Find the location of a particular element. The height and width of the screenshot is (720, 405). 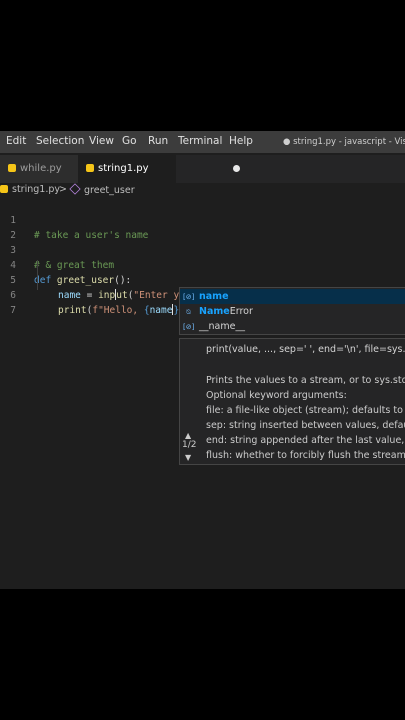

line-number: 7 is located at coordinates (13, 310).